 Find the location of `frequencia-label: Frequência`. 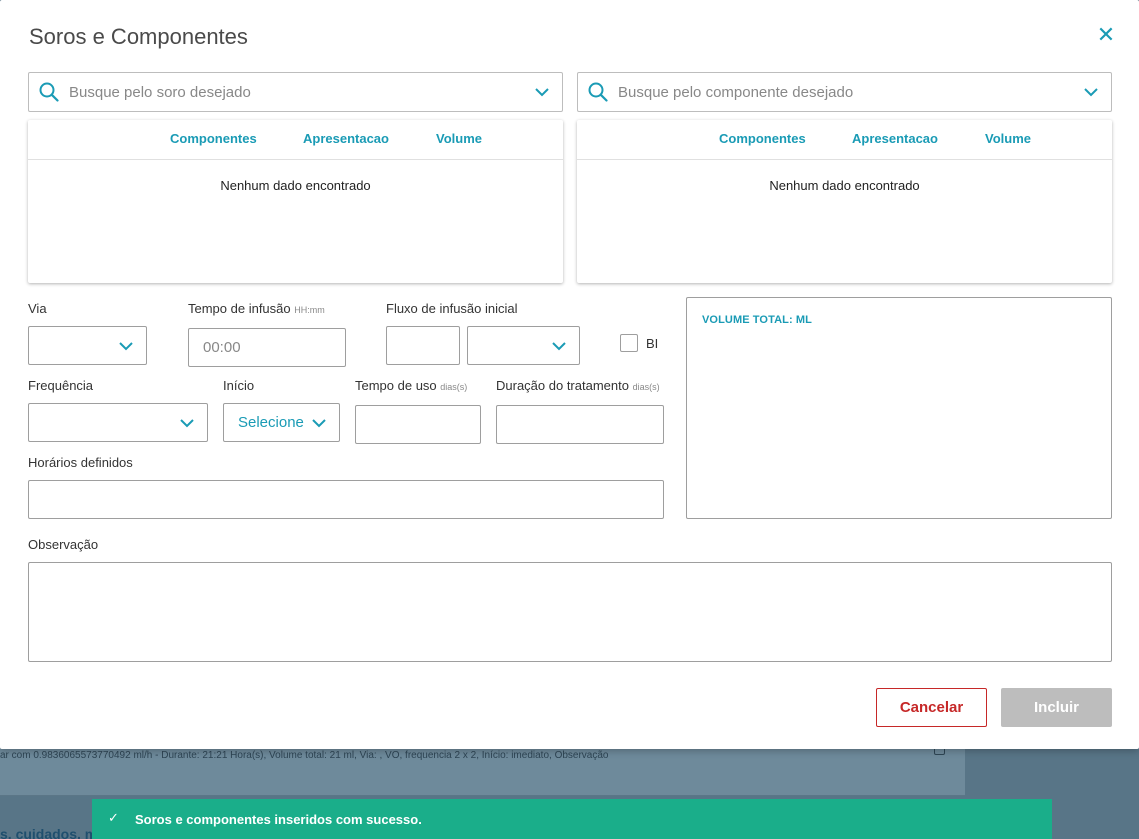

frequencia-label: Frequência is located at coordinates (61, 385).